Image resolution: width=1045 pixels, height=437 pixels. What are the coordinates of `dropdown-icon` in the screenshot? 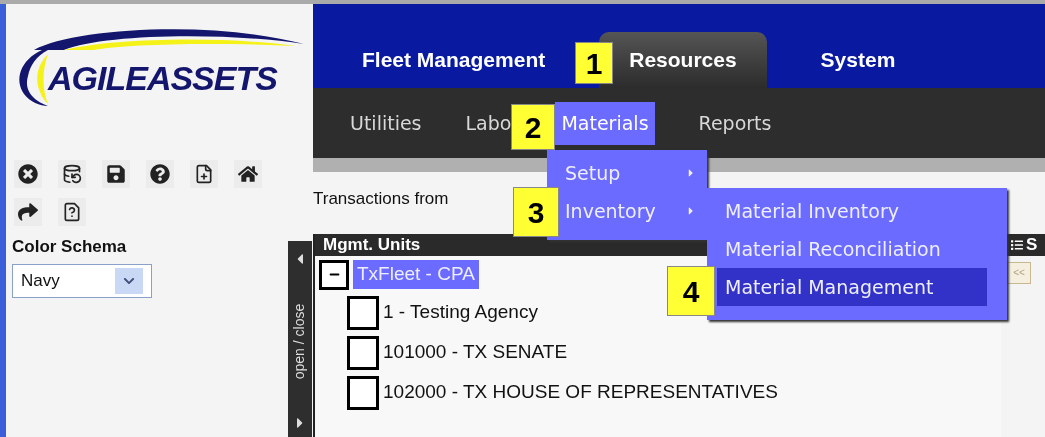 It's located at (129, 280).